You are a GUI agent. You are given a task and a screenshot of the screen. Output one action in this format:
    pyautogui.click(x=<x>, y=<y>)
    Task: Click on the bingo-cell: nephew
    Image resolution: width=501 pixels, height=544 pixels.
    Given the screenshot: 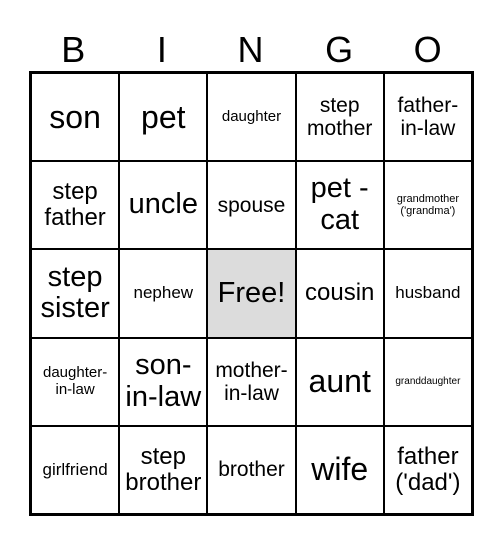 What is the action you would take?
    pyautogui.click(x=163, y=293)
    